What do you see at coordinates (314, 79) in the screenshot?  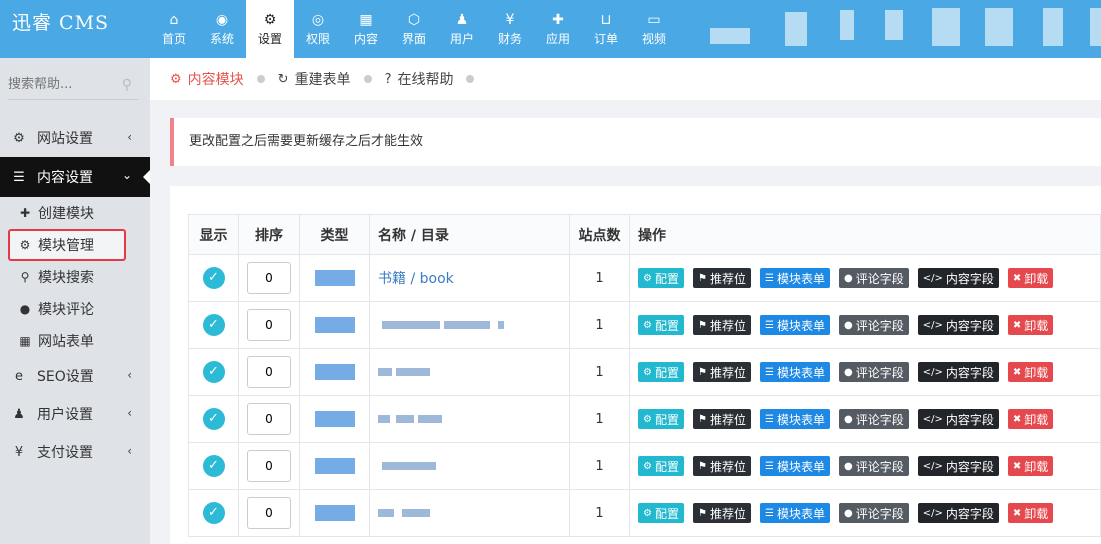 I see `tab-1: ↻ 重建表单` at bounding box center [314, 79].